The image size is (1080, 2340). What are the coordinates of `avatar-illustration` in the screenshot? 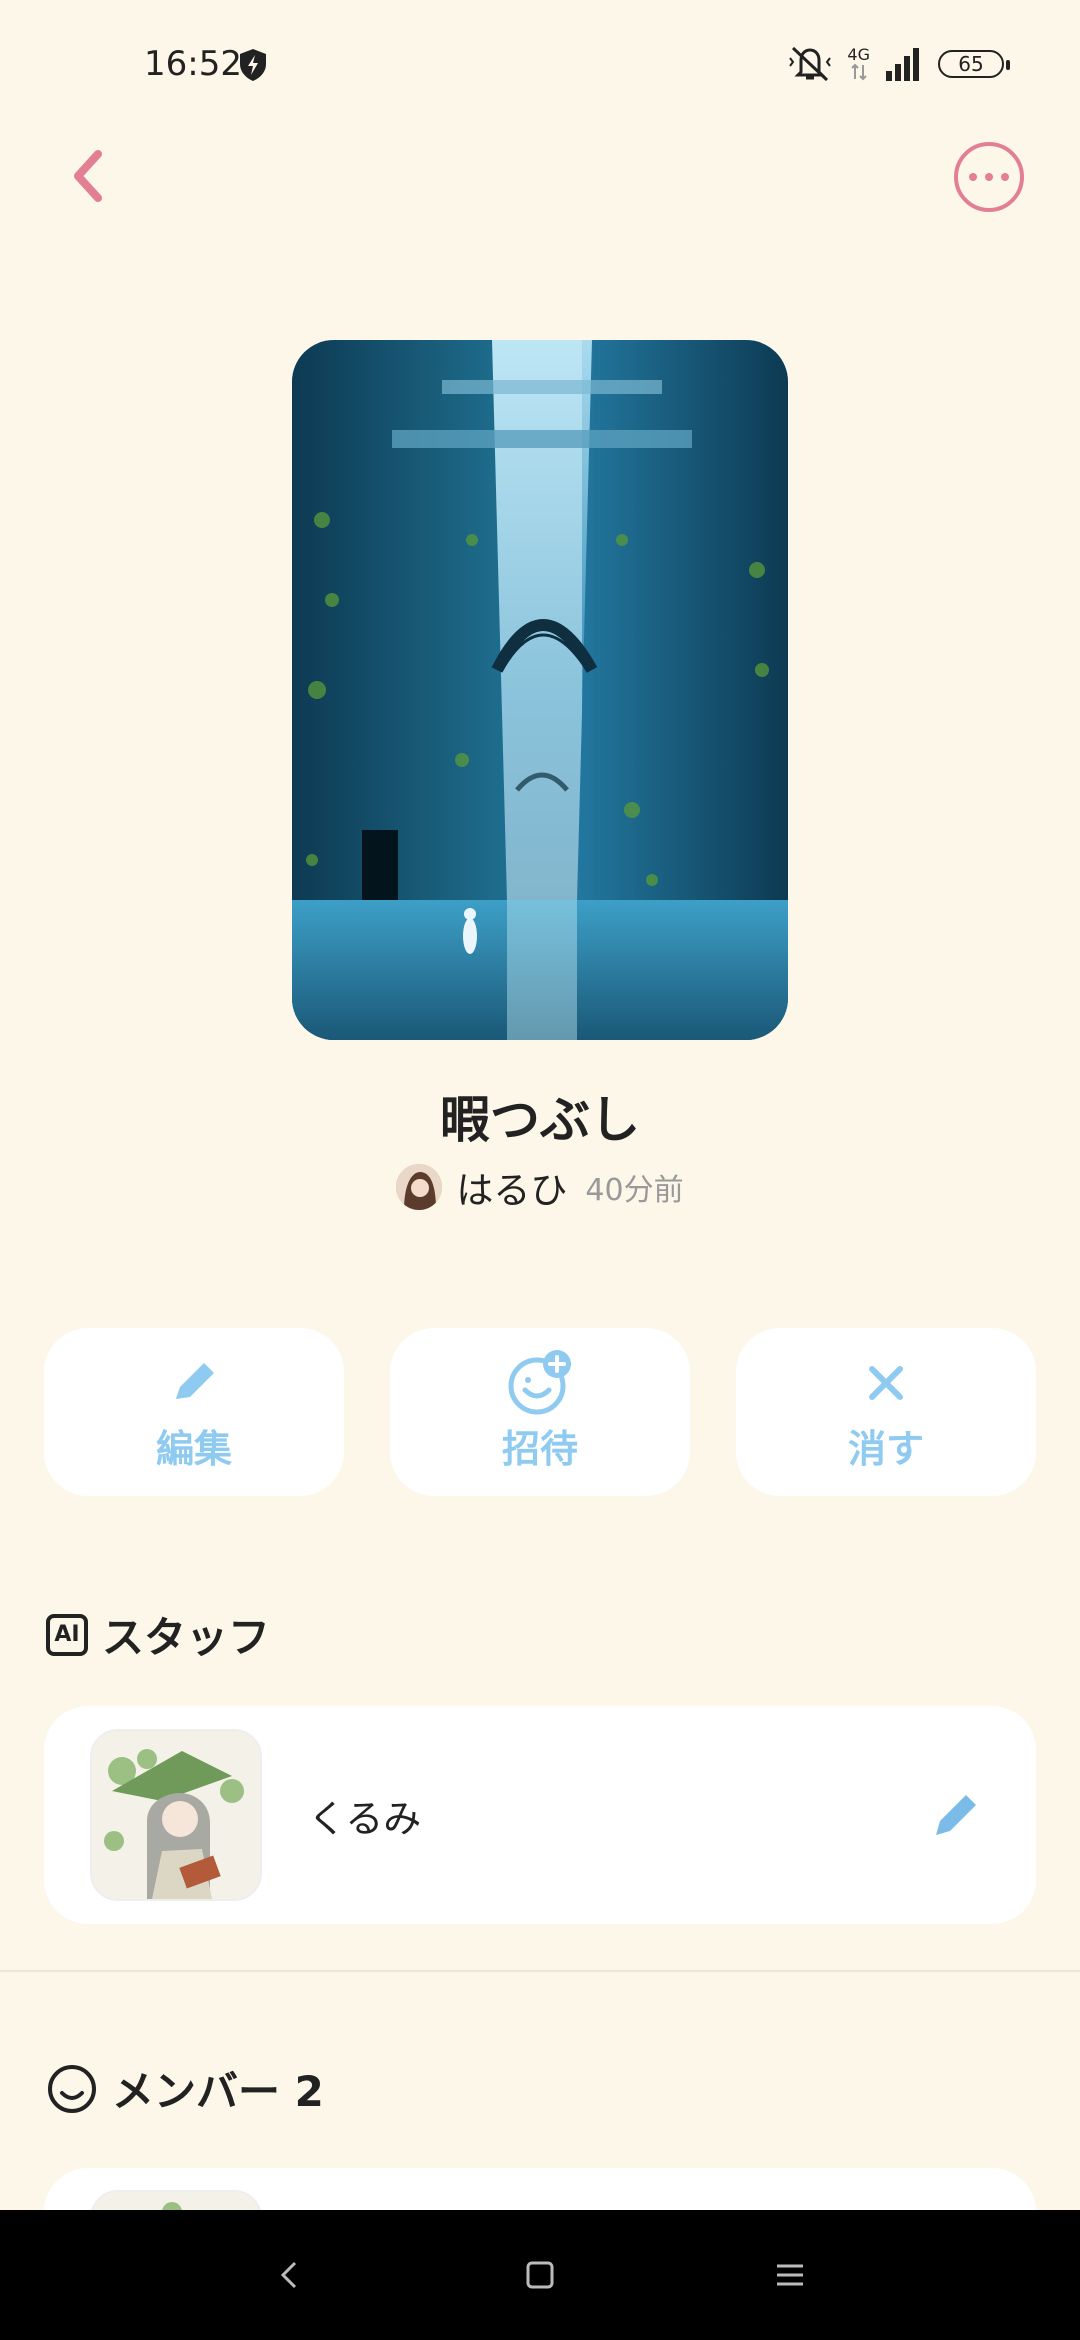 It's located at (419, 1187).